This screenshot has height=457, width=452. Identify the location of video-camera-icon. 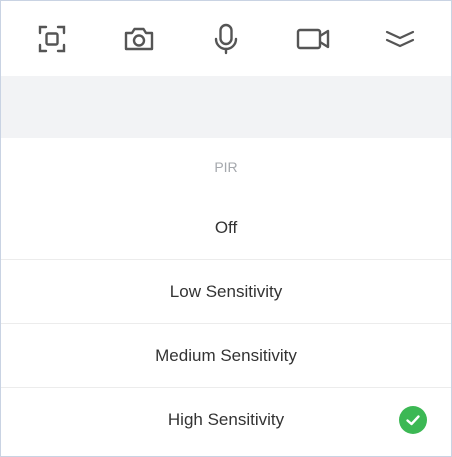
(312, 38).